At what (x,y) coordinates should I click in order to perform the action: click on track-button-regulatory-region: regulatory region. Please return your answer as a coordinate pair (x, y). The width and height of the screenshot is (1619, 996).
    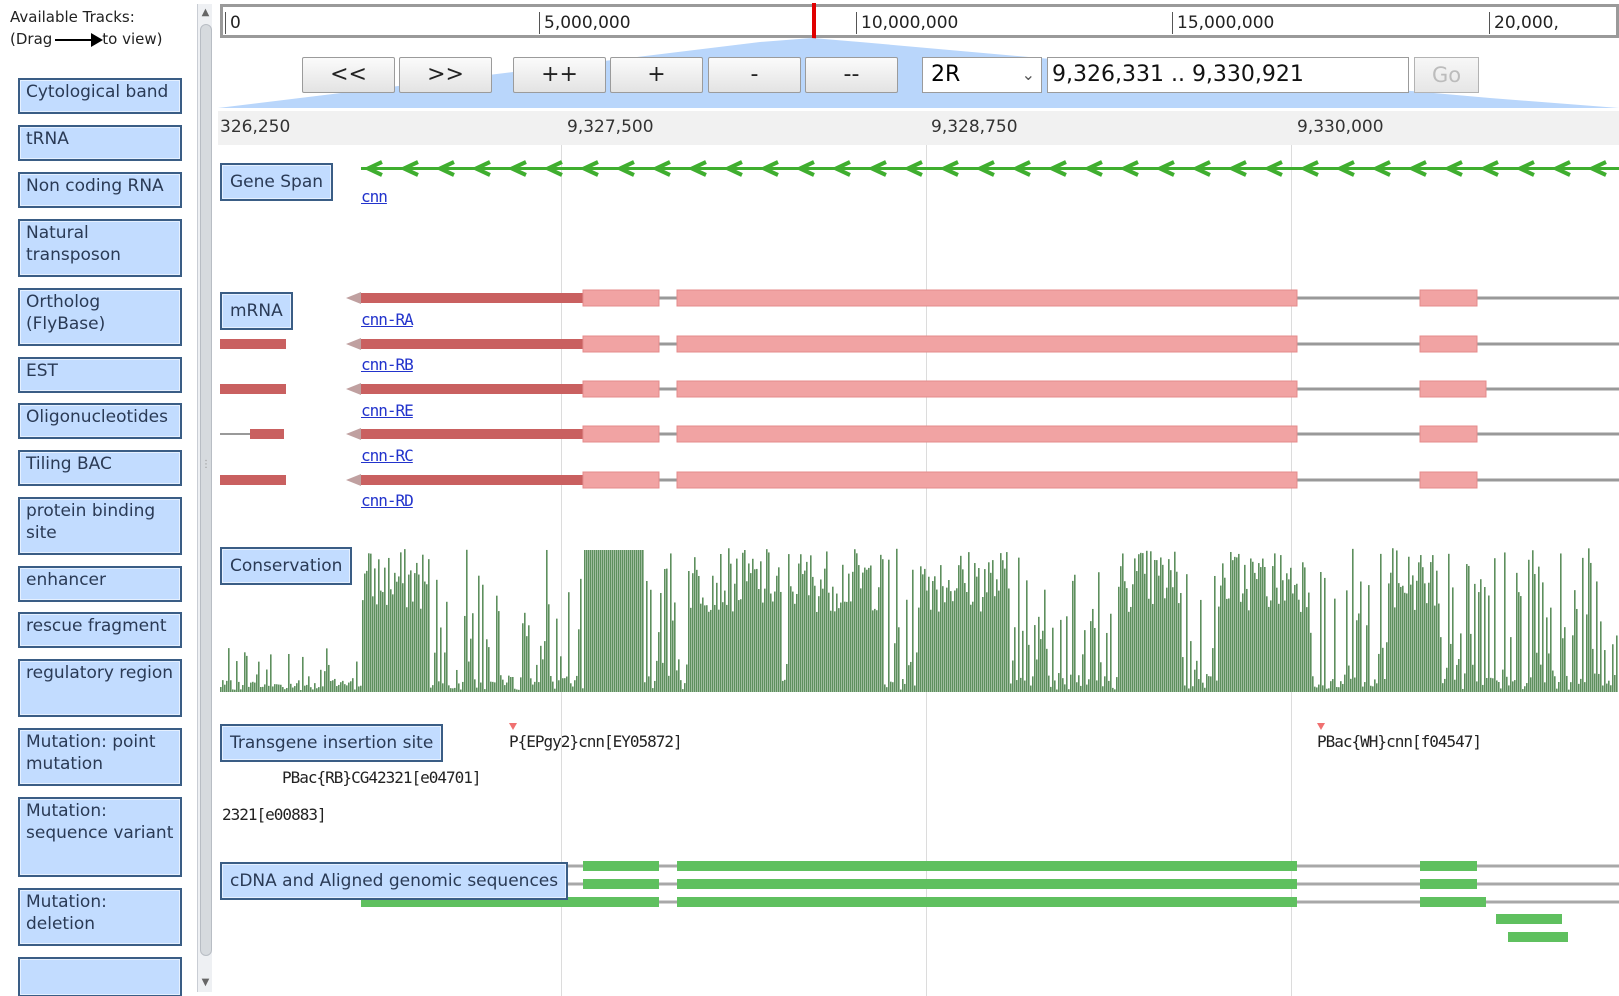
    Looking at the image, I should click on (100, 688).